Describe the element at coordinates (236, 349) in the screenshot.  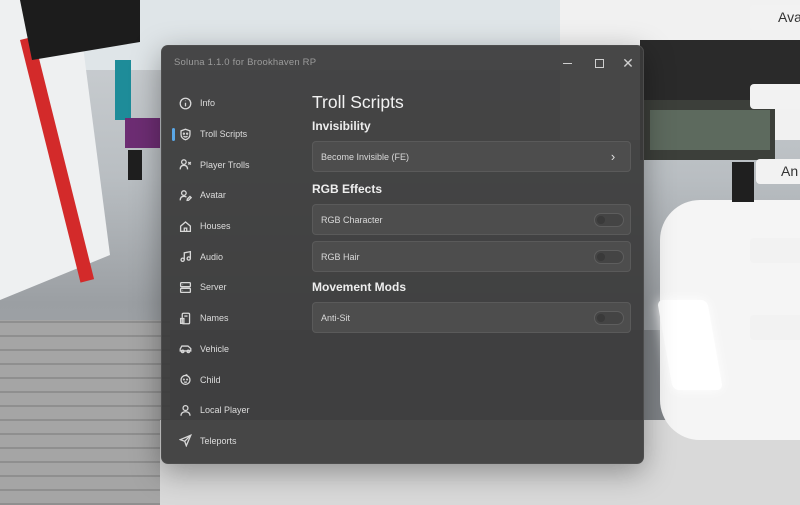
I see `sidebar-item-vehicle: Vehicle` at that location.